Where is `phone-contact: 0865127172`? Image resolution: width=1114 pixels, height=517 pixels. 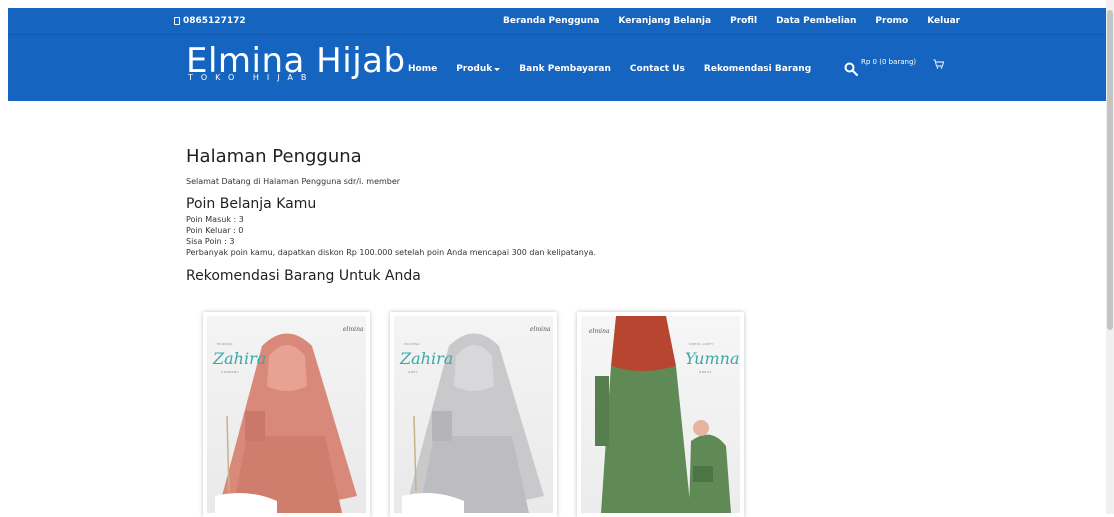
phone-contact: 0865127172 is located at coordinates (210, 21).